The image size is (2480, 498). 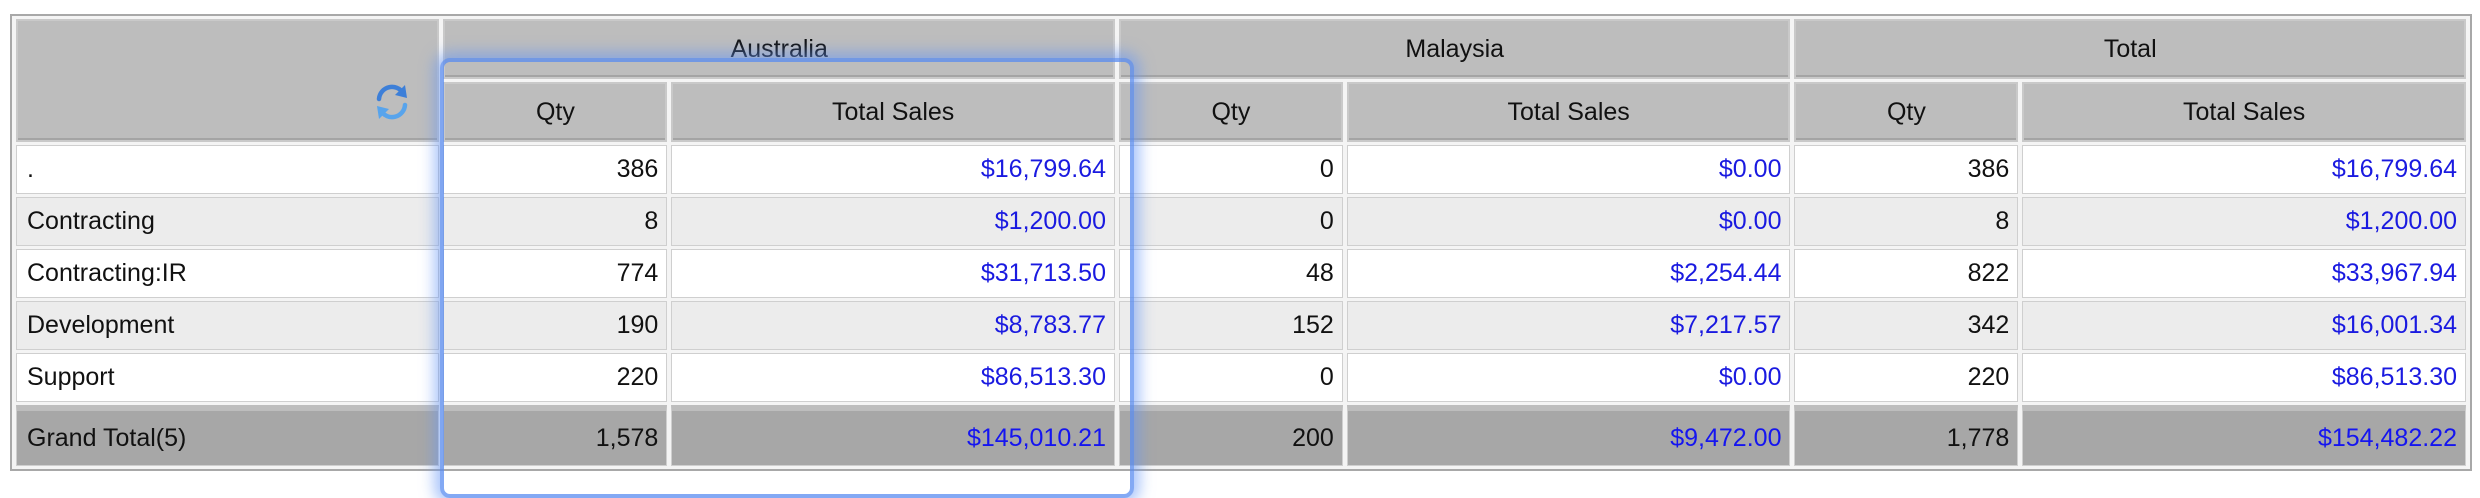 What do you see at coordinates (228, 169) in the screenshot?
I see `row-label: .` at bounding box center [228, 169].